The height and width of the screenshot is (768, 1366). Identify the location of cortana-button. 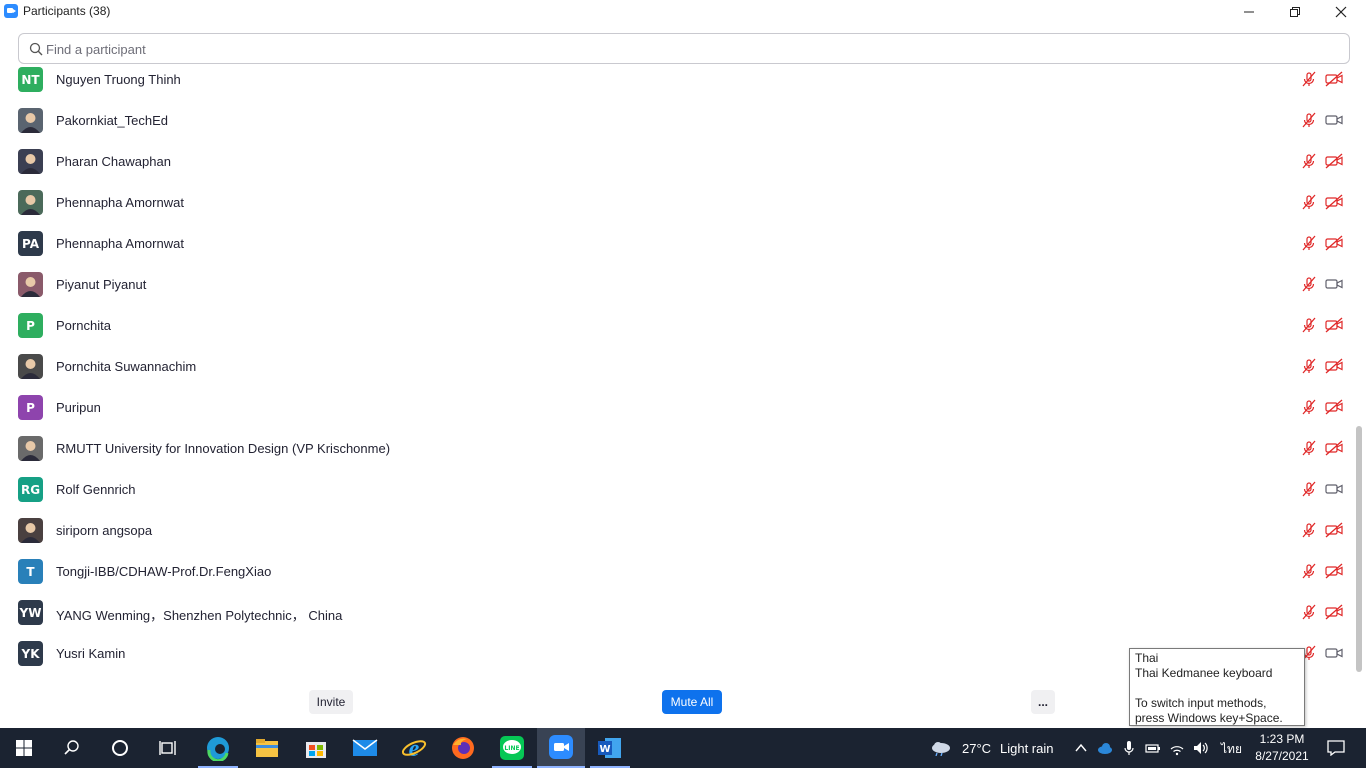
(120, 748).